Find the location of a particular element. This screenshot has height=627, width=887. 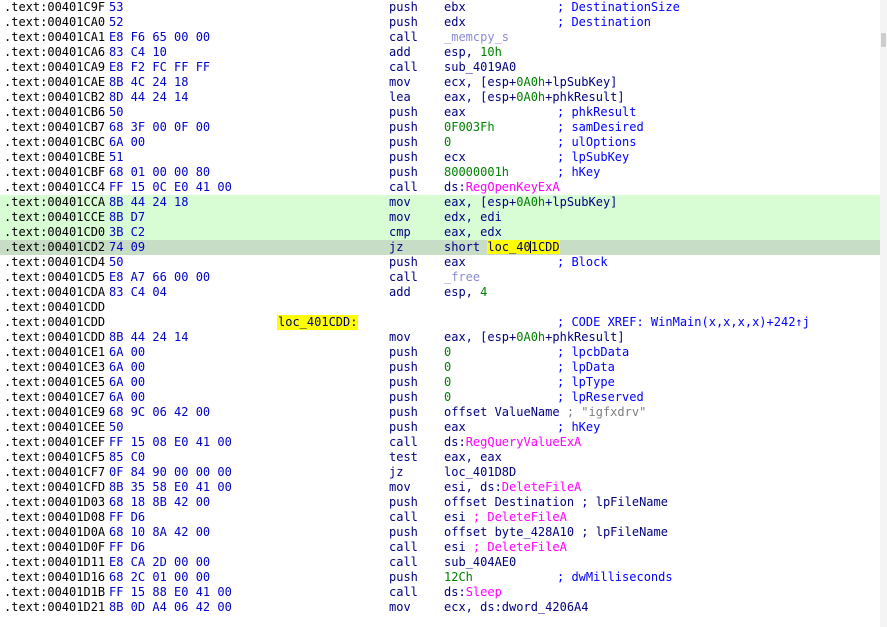

operand-token: esi, ds: is located at coordinates (473, 487).